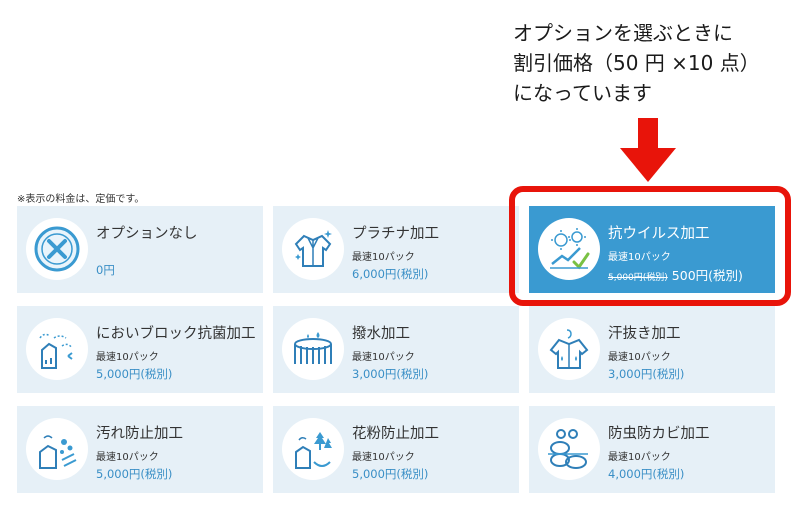  What do you see at coordinates (396, 249) in the screenshot?
I see `option-card-platinum: プラチナ加工 最速10パック 6,000円(税別)` at bounding box center [396, 249].